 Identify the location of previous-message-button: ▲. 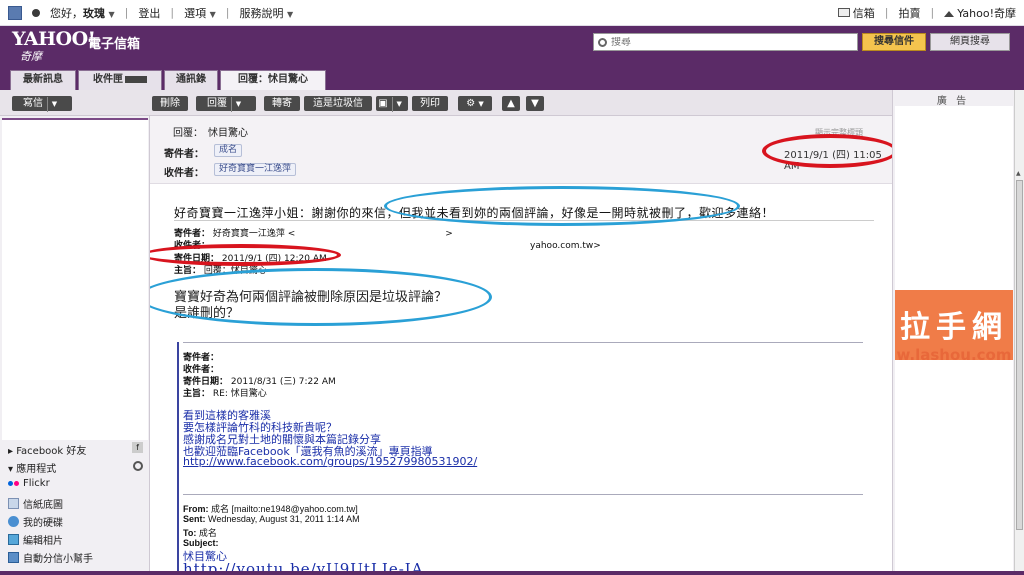
(511, 103).